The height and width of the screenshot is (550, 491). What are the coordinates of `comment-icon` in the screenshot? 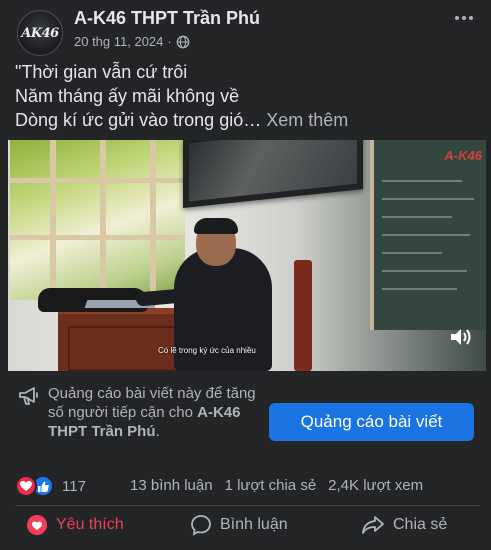 It's located at (201, 525).